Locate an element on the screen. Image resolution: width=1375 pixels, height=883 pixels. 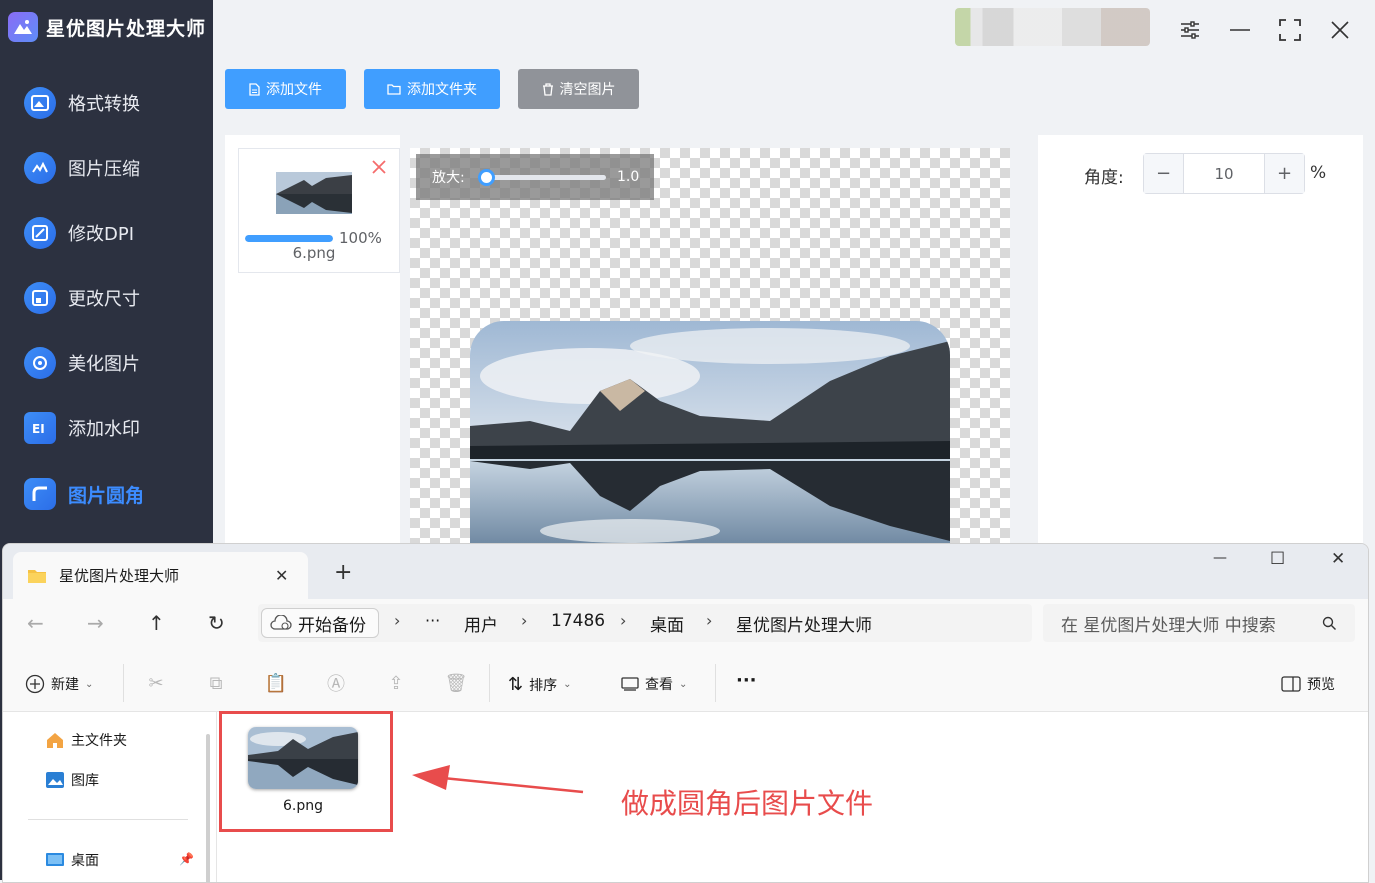
nav-item-compress: 图片压缩 is located at coordinates (114, 168).